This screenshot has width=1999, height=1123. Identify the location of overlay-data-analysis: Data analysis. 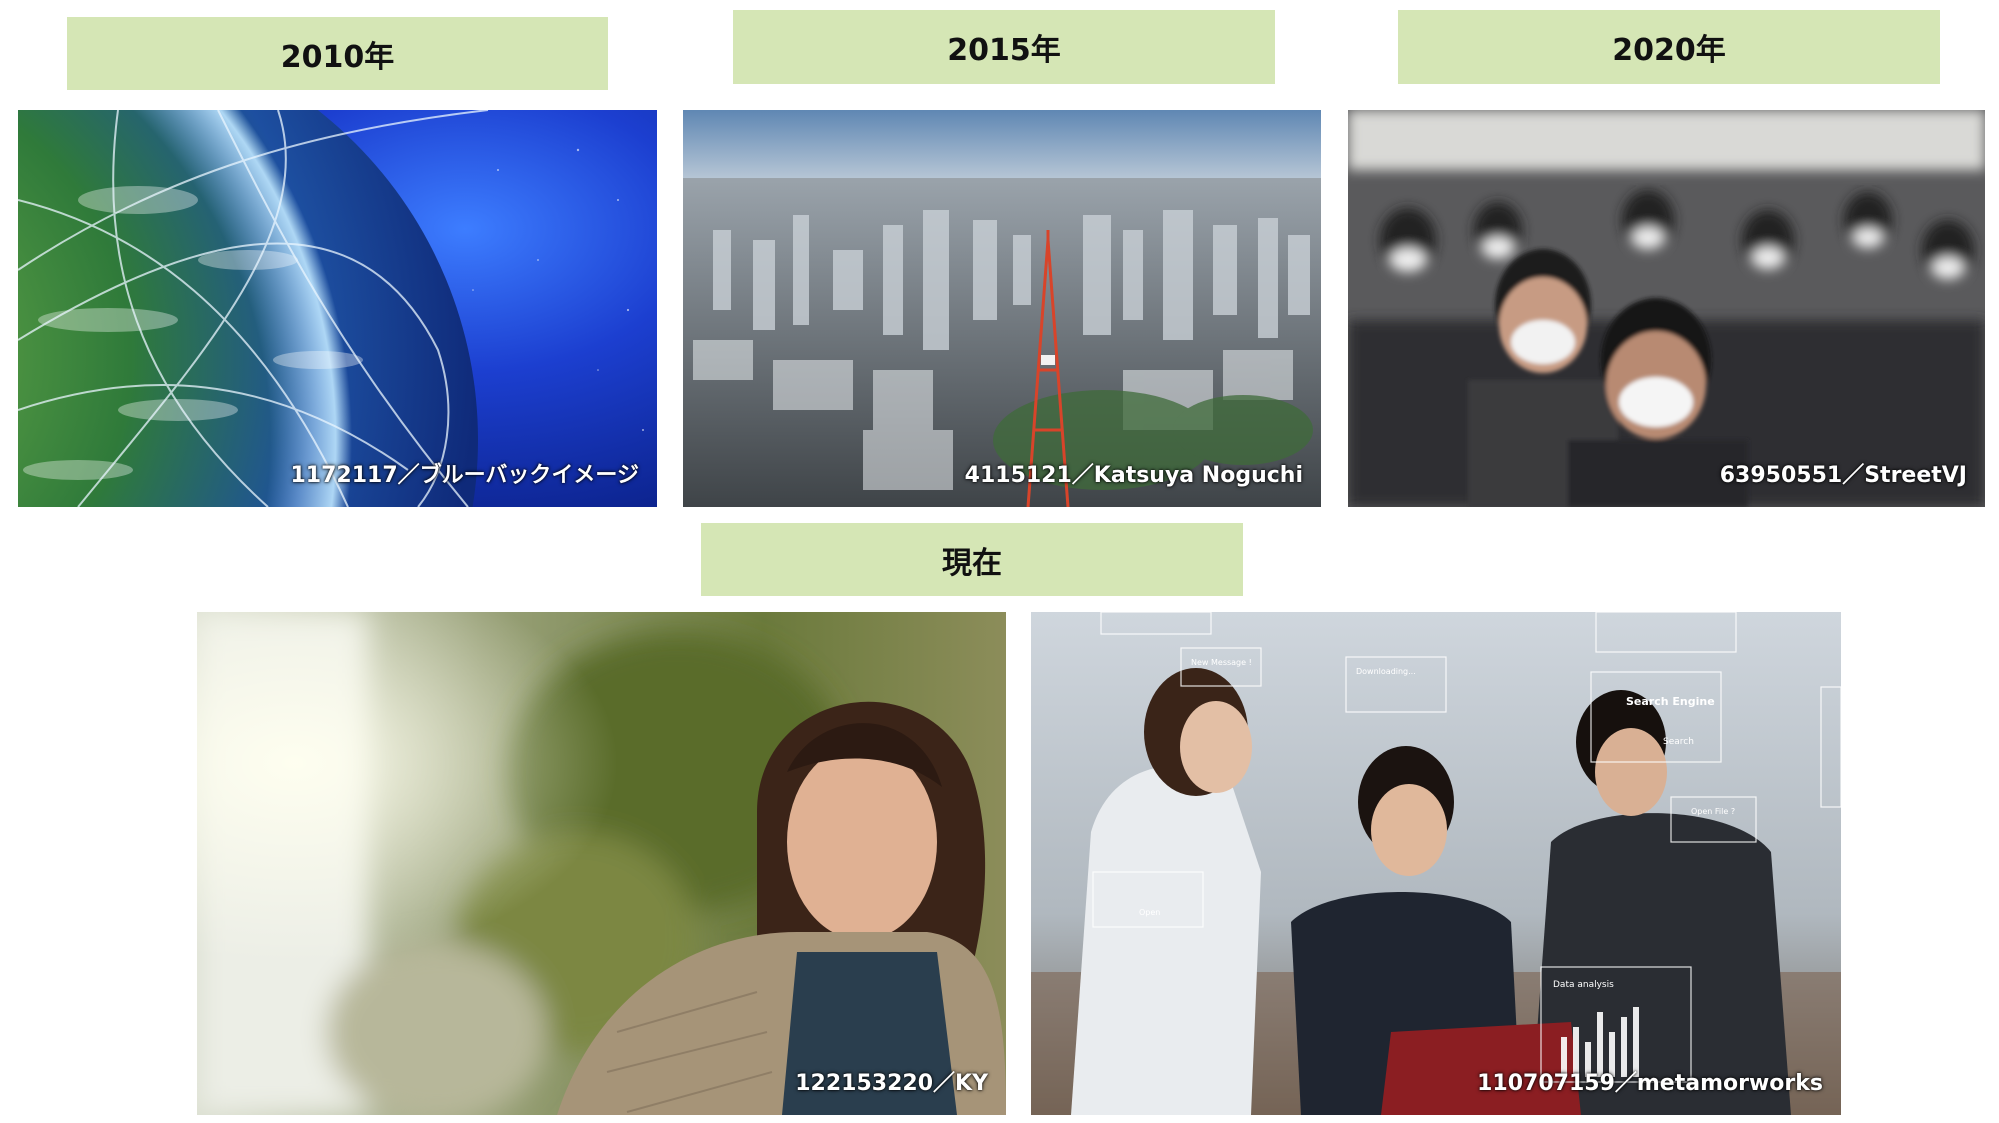
(1583, 985).